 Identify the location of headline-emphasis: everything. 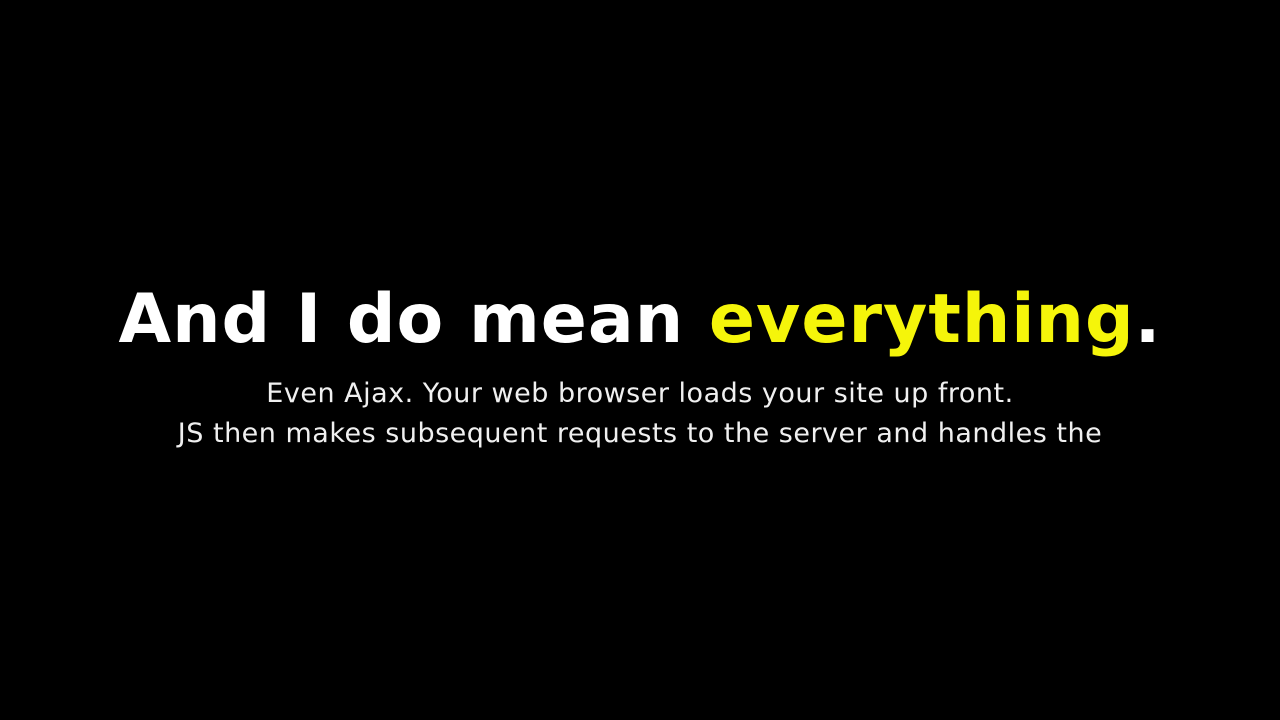
(921, 319).